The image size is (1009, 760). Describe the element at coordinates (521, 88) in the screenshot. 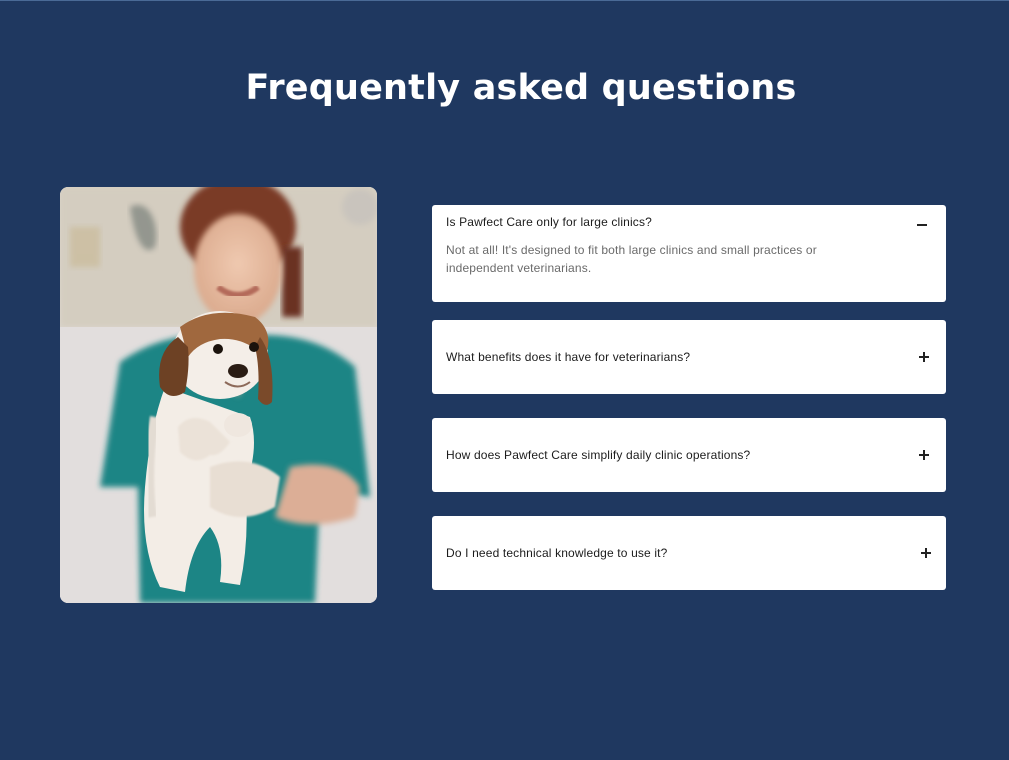

I see `page-title: Frequently asked questions` at that location.